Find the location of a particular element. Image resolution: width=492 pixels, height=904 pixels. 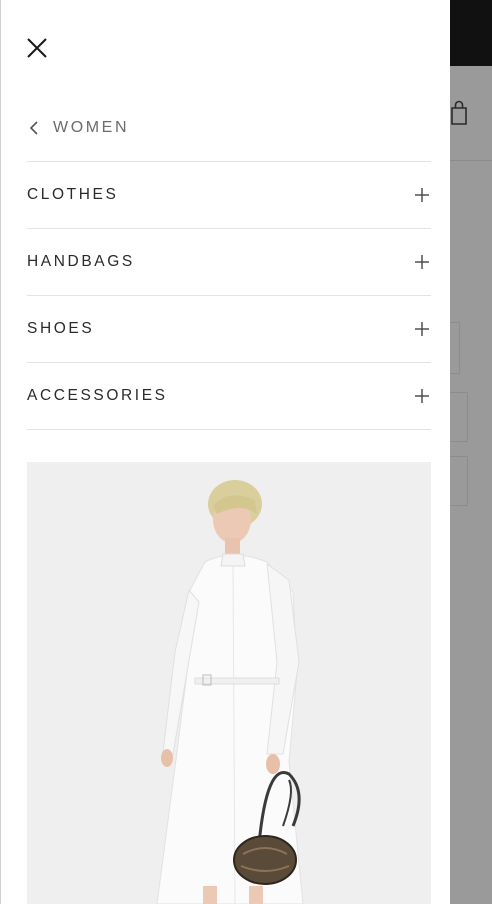

shopping-bag-icon is located at coordinates (459, 113).